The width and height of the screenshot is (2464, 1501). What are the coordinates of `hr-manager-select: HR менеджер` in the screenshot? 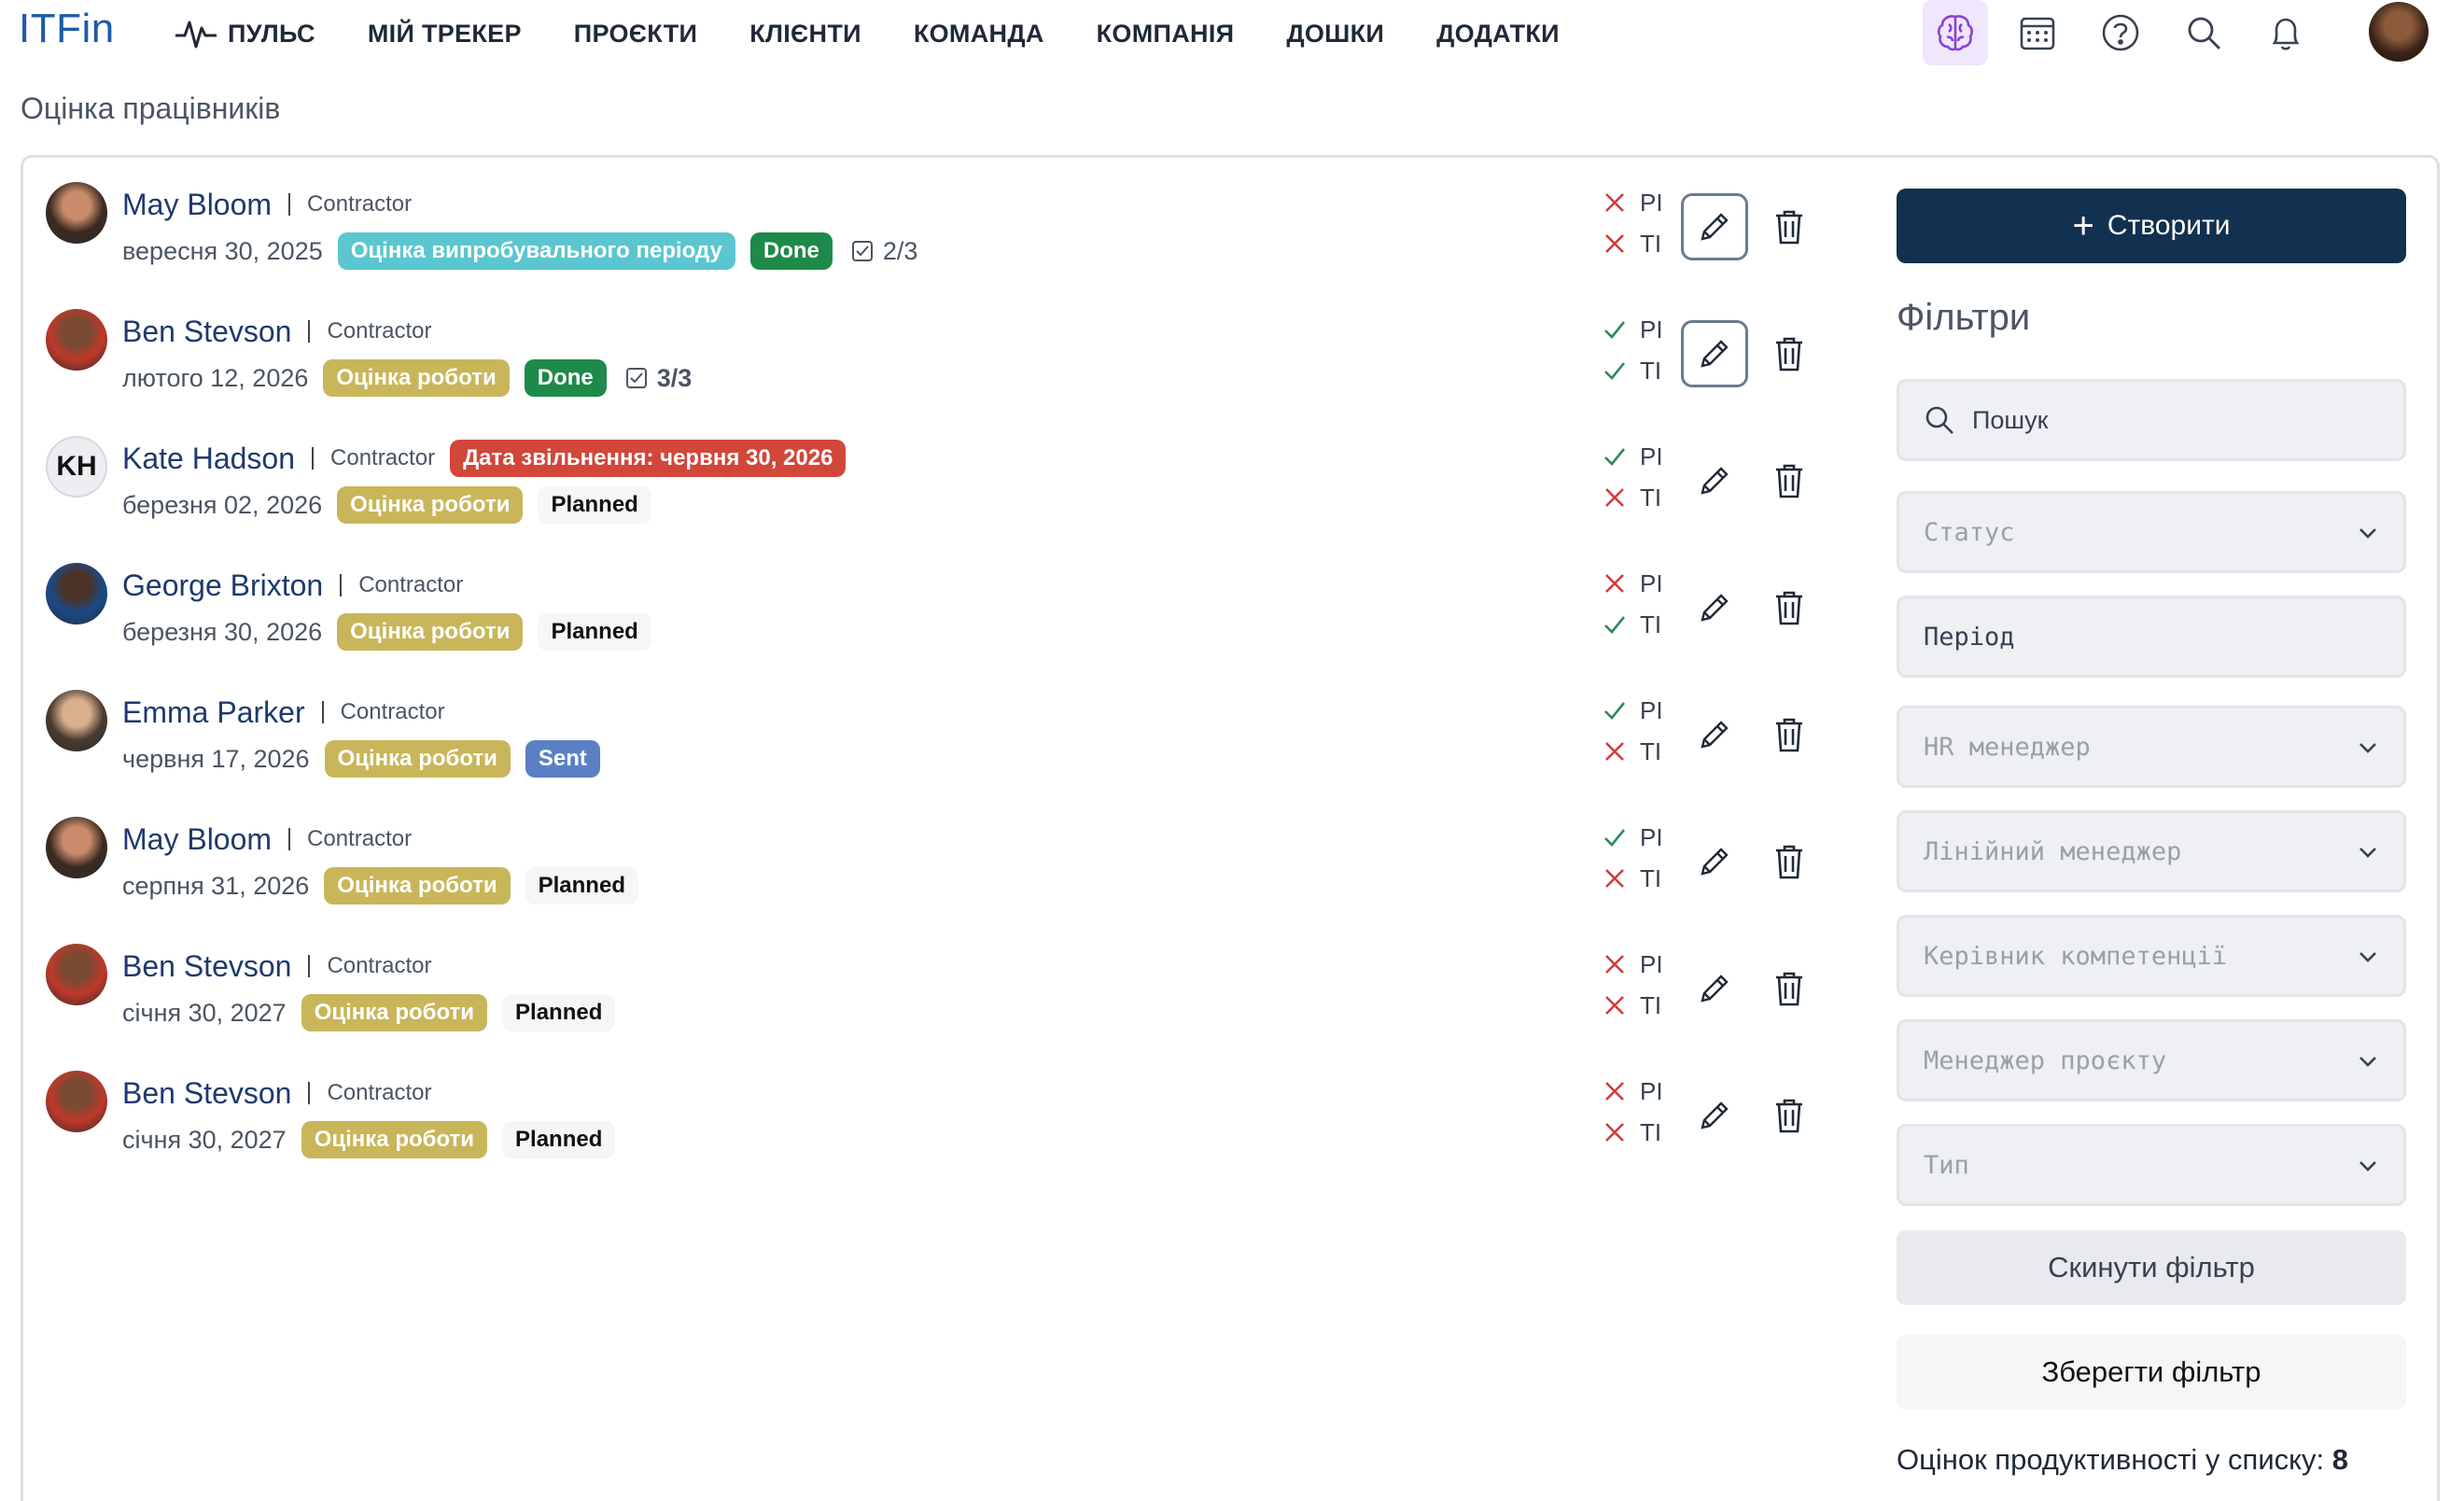 It's located at (2151, 747).